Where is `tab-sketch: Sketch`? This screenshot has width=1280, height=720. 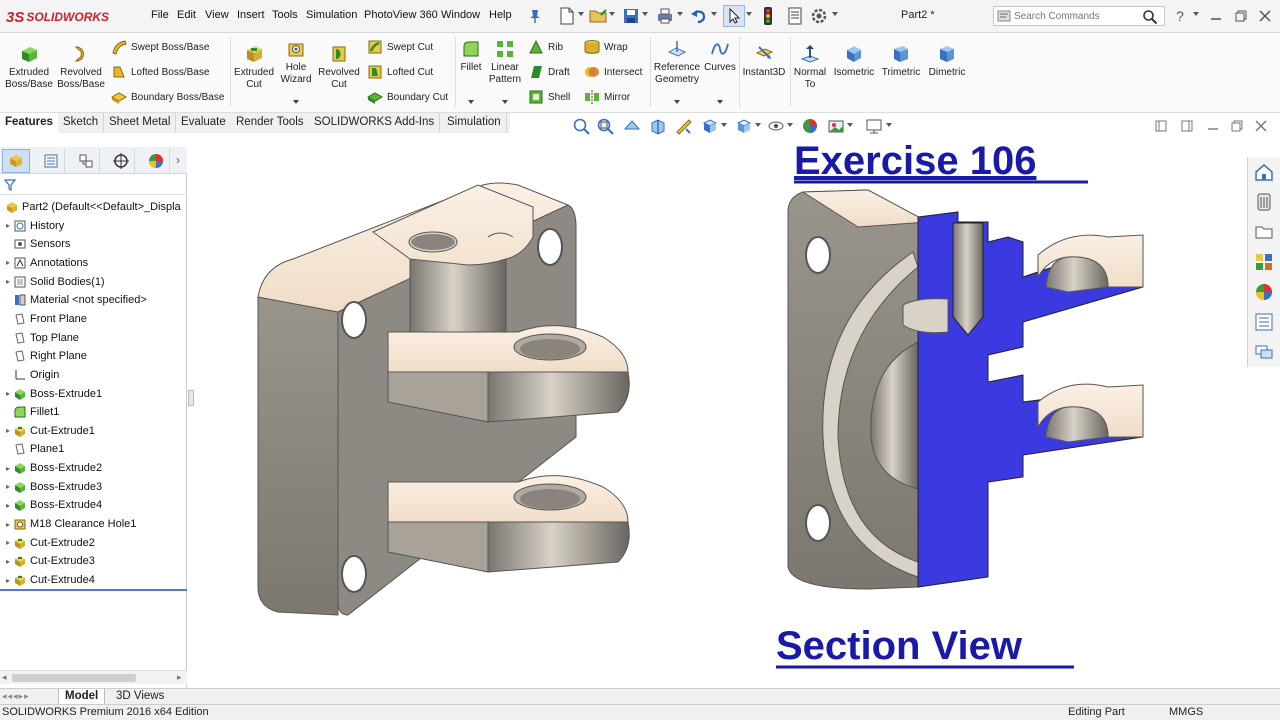
tab-sketch: Sketch is located at coordinates (81, 123).